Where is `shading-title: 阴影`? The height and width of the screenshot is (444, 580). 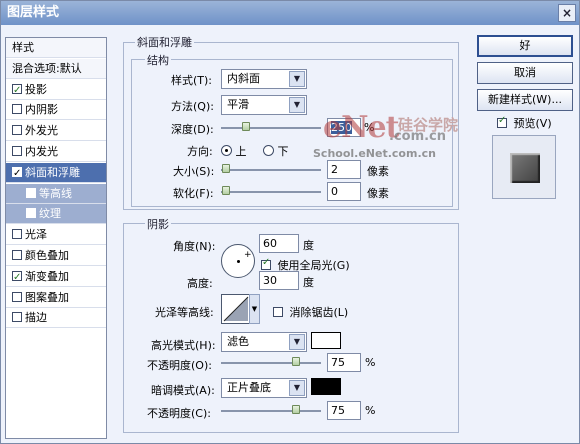
shading-title: 阴影 is located at coordinates (158, 224).